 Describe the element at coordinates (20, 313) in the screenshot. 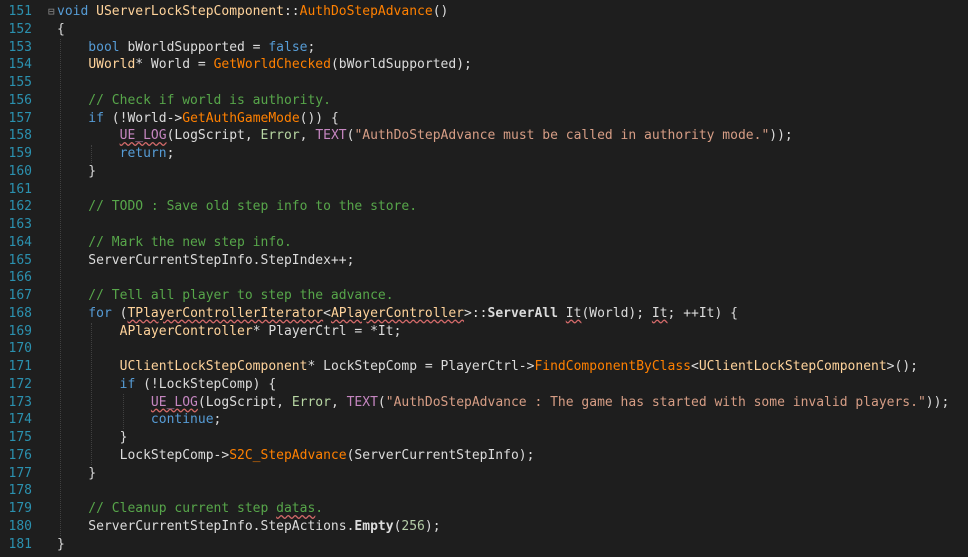

I see `line-number: 168` at that location.